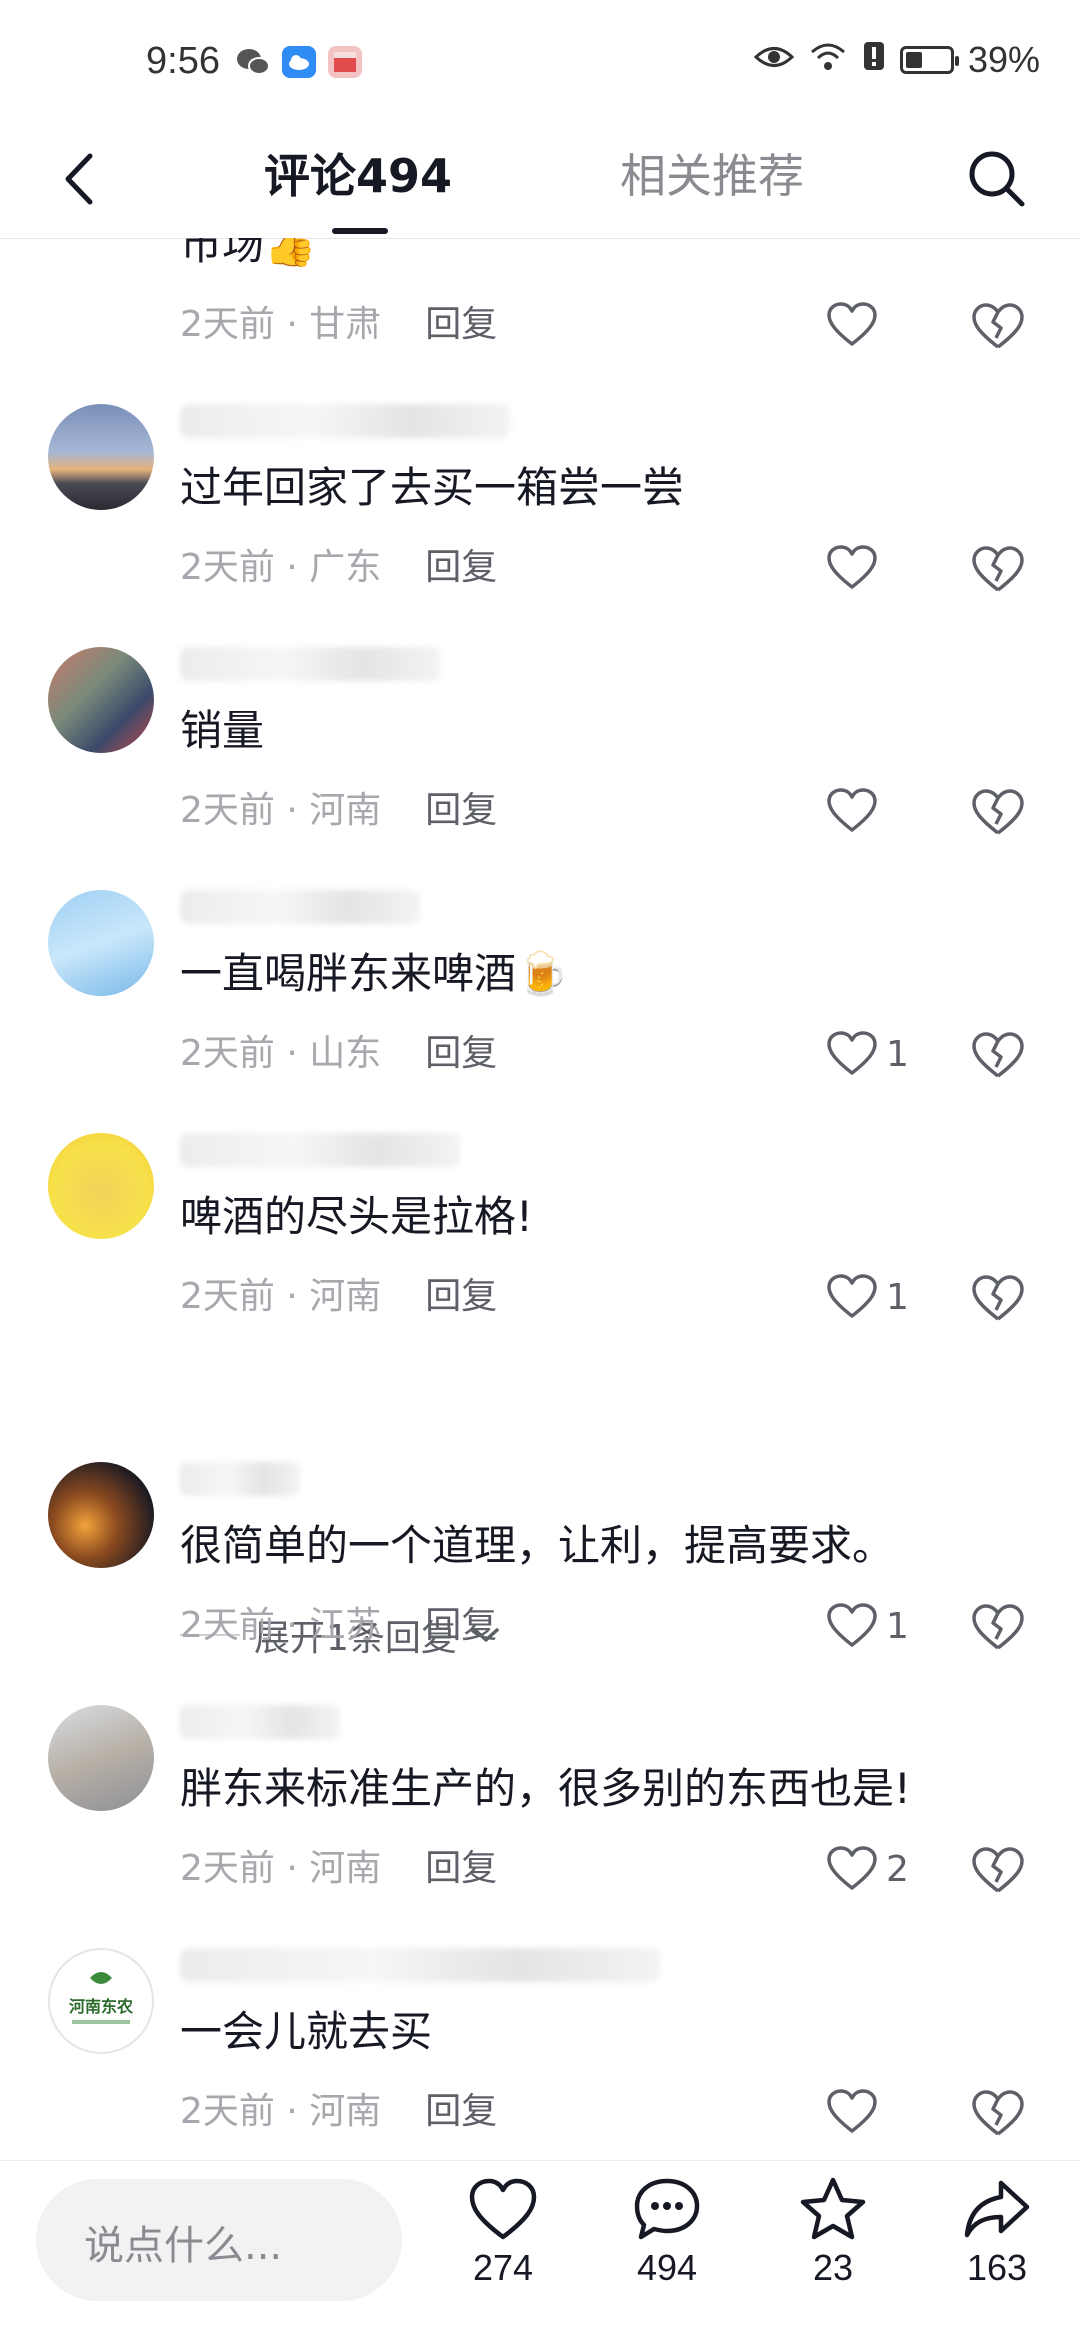 The image size is (1080, 2341). Describe the element at coordinates (358, 176) in the screenshot. I see `tab-comments: 评论494` at that location.